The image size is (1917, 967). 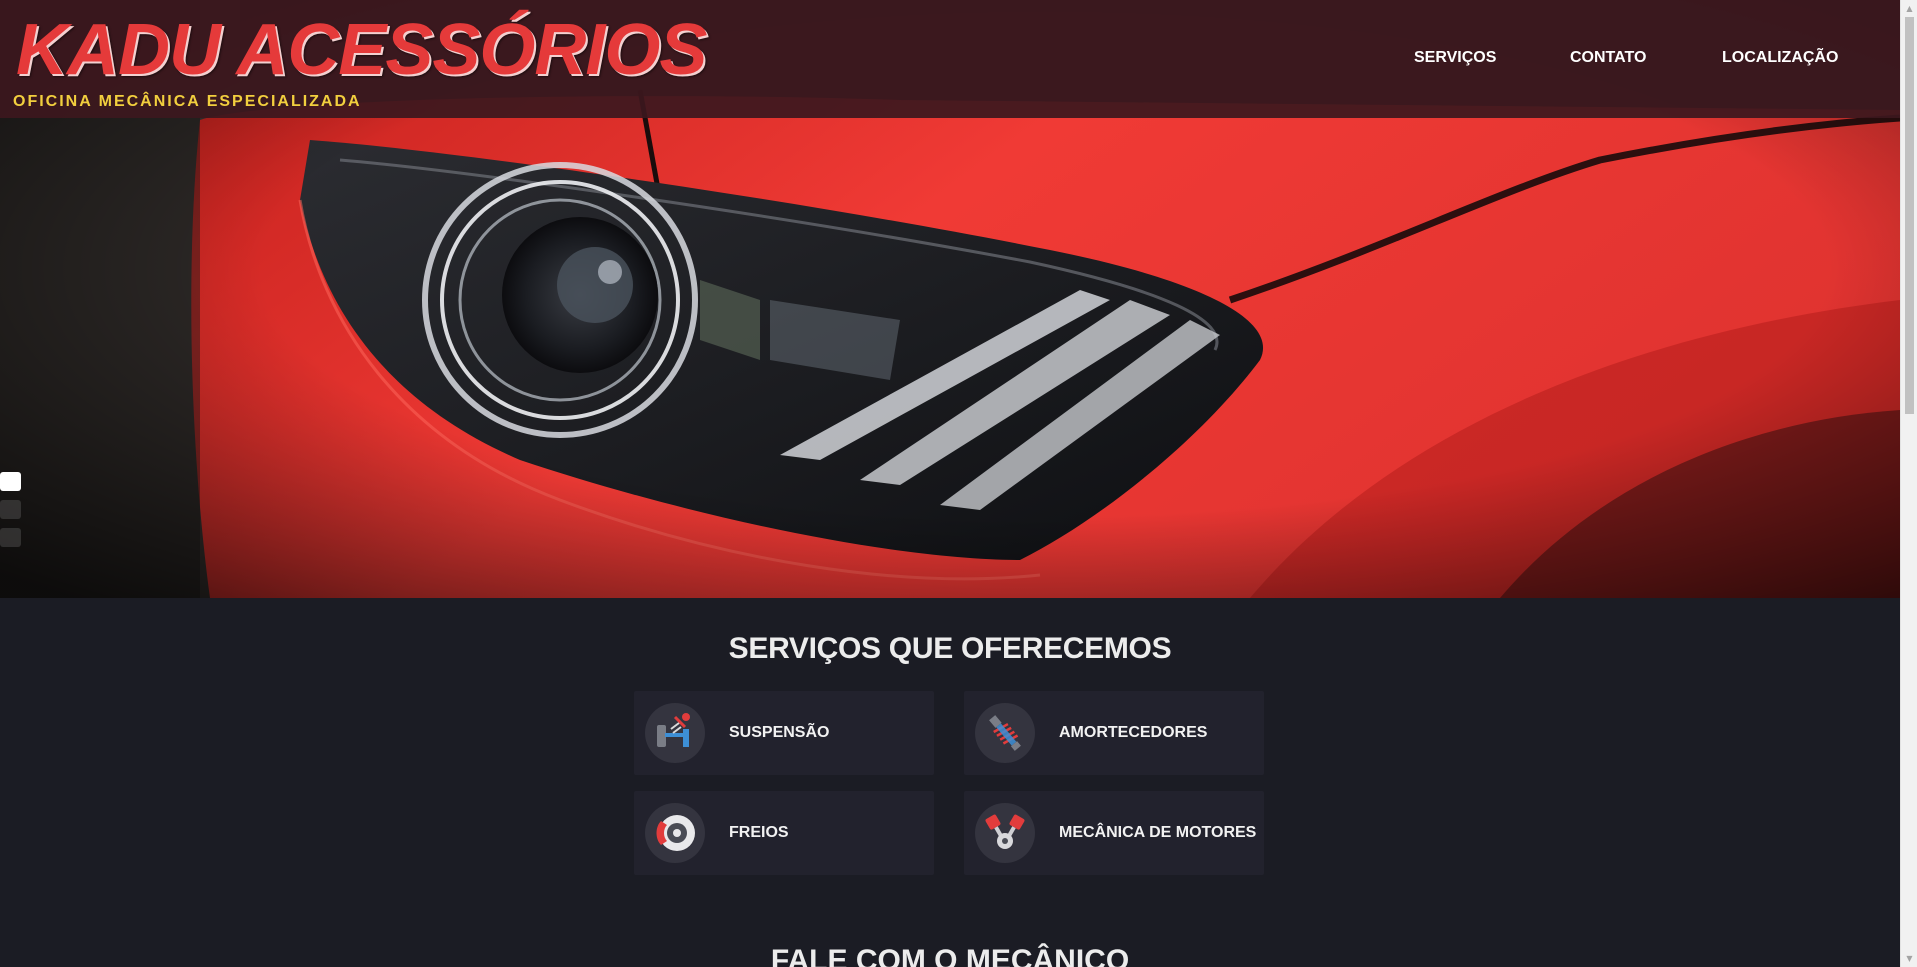 I want to click on scroll-down-arrow-icon: ▼, so click(x=1909, y=958).